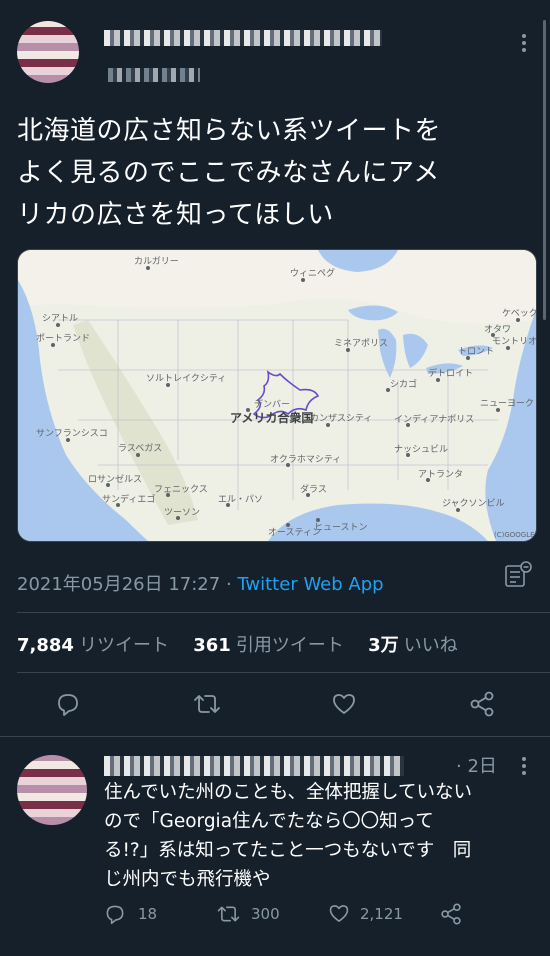 This screenshot has height=956, width=550. I want to click on reply-time: · 2日, so click(476, 765).